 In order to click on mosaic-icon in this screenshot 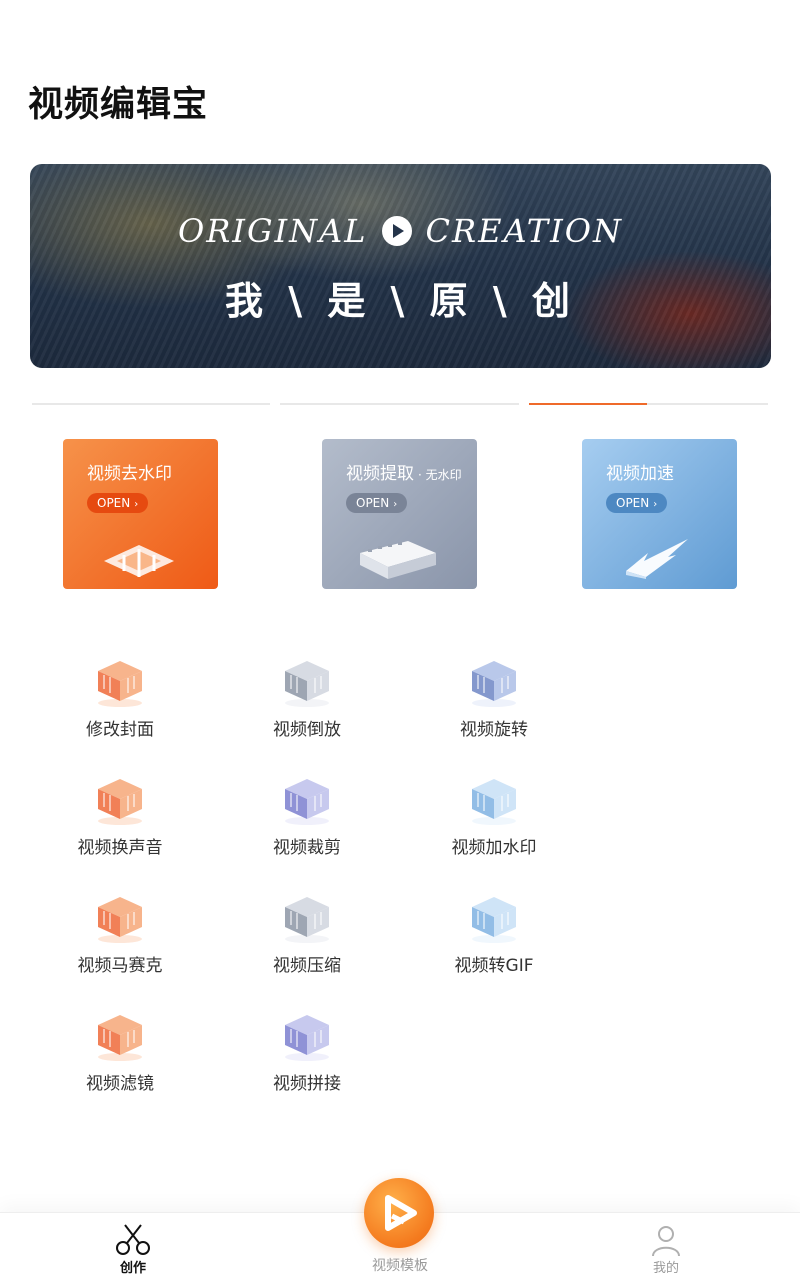, I will do `click(120, 920)`.